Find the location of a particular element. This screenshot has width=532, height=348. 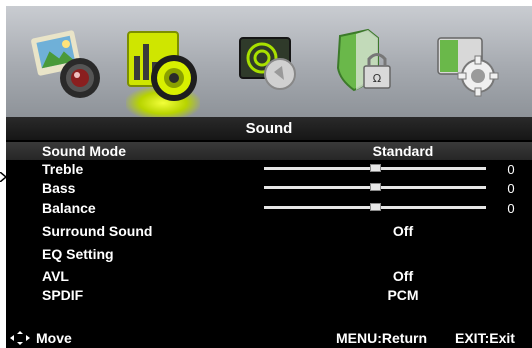

tab-lock: Ω is located at coordinates (365, 63).